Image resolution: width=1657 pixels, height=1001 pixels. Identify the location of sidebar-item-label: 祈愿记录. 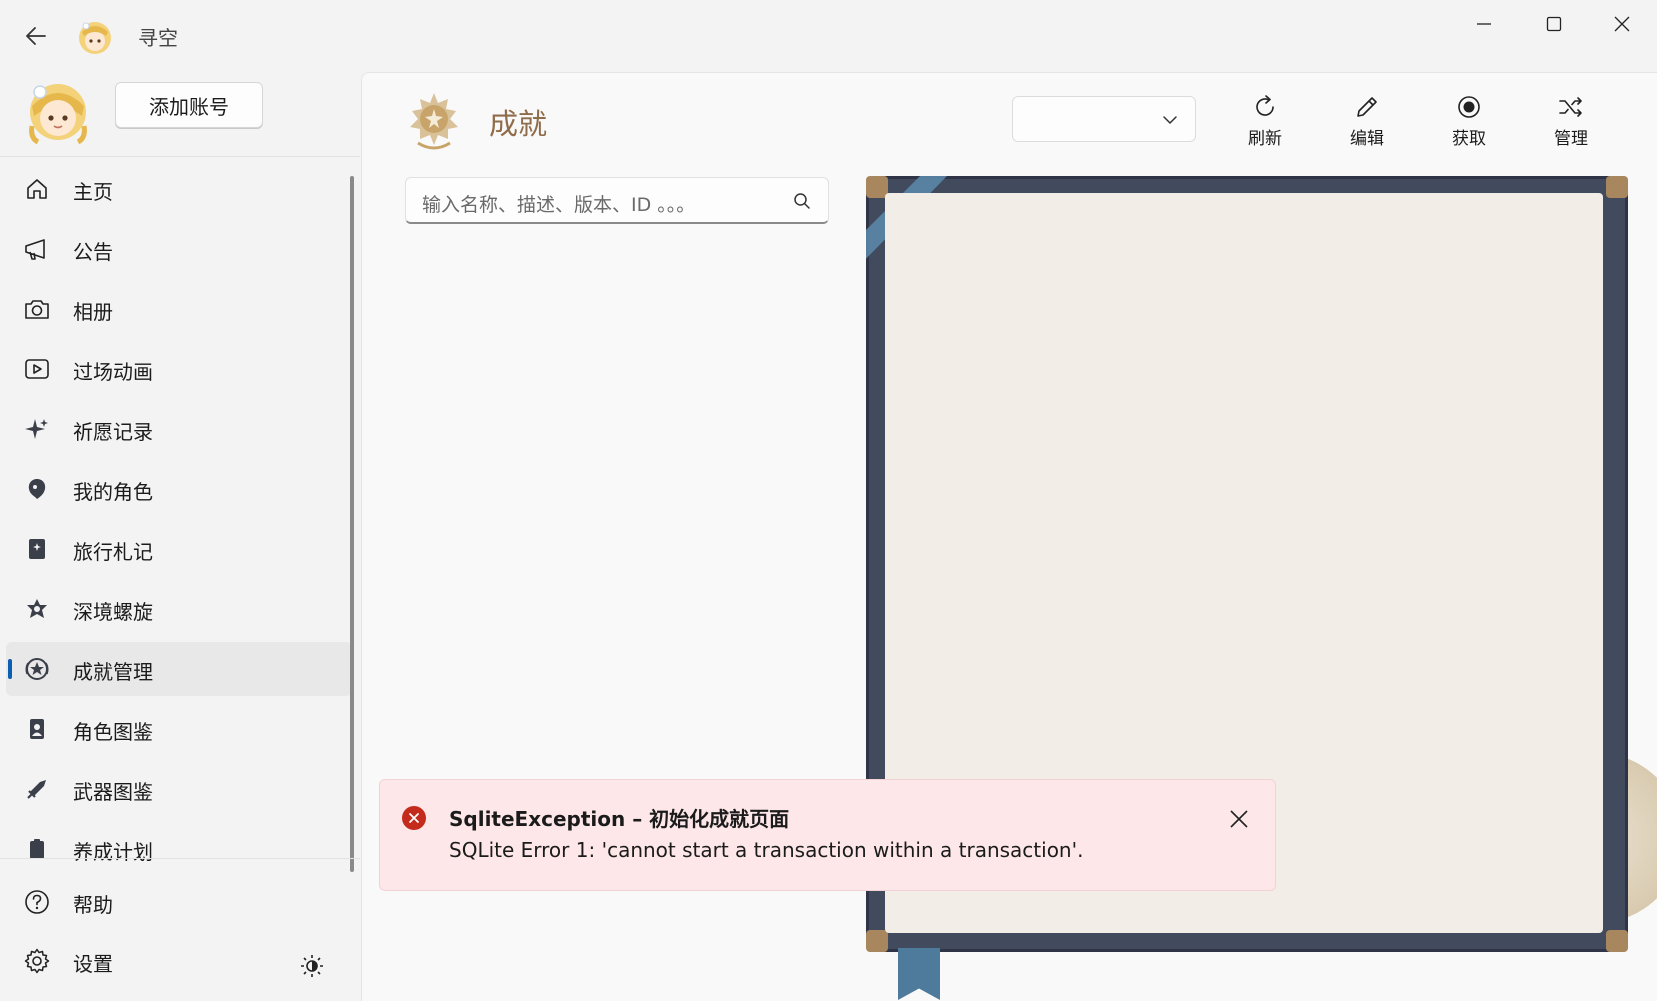
(113, 432).